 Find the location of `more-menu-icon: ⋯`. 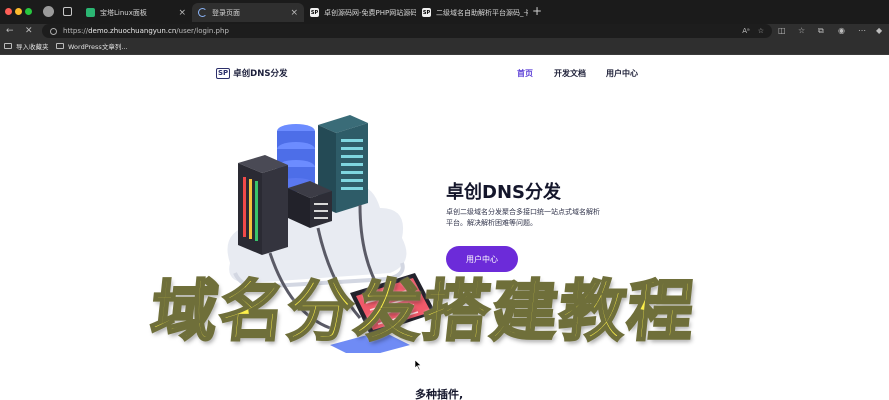

more-menu-icon: ⋯ is located at coordinates (862, 31).